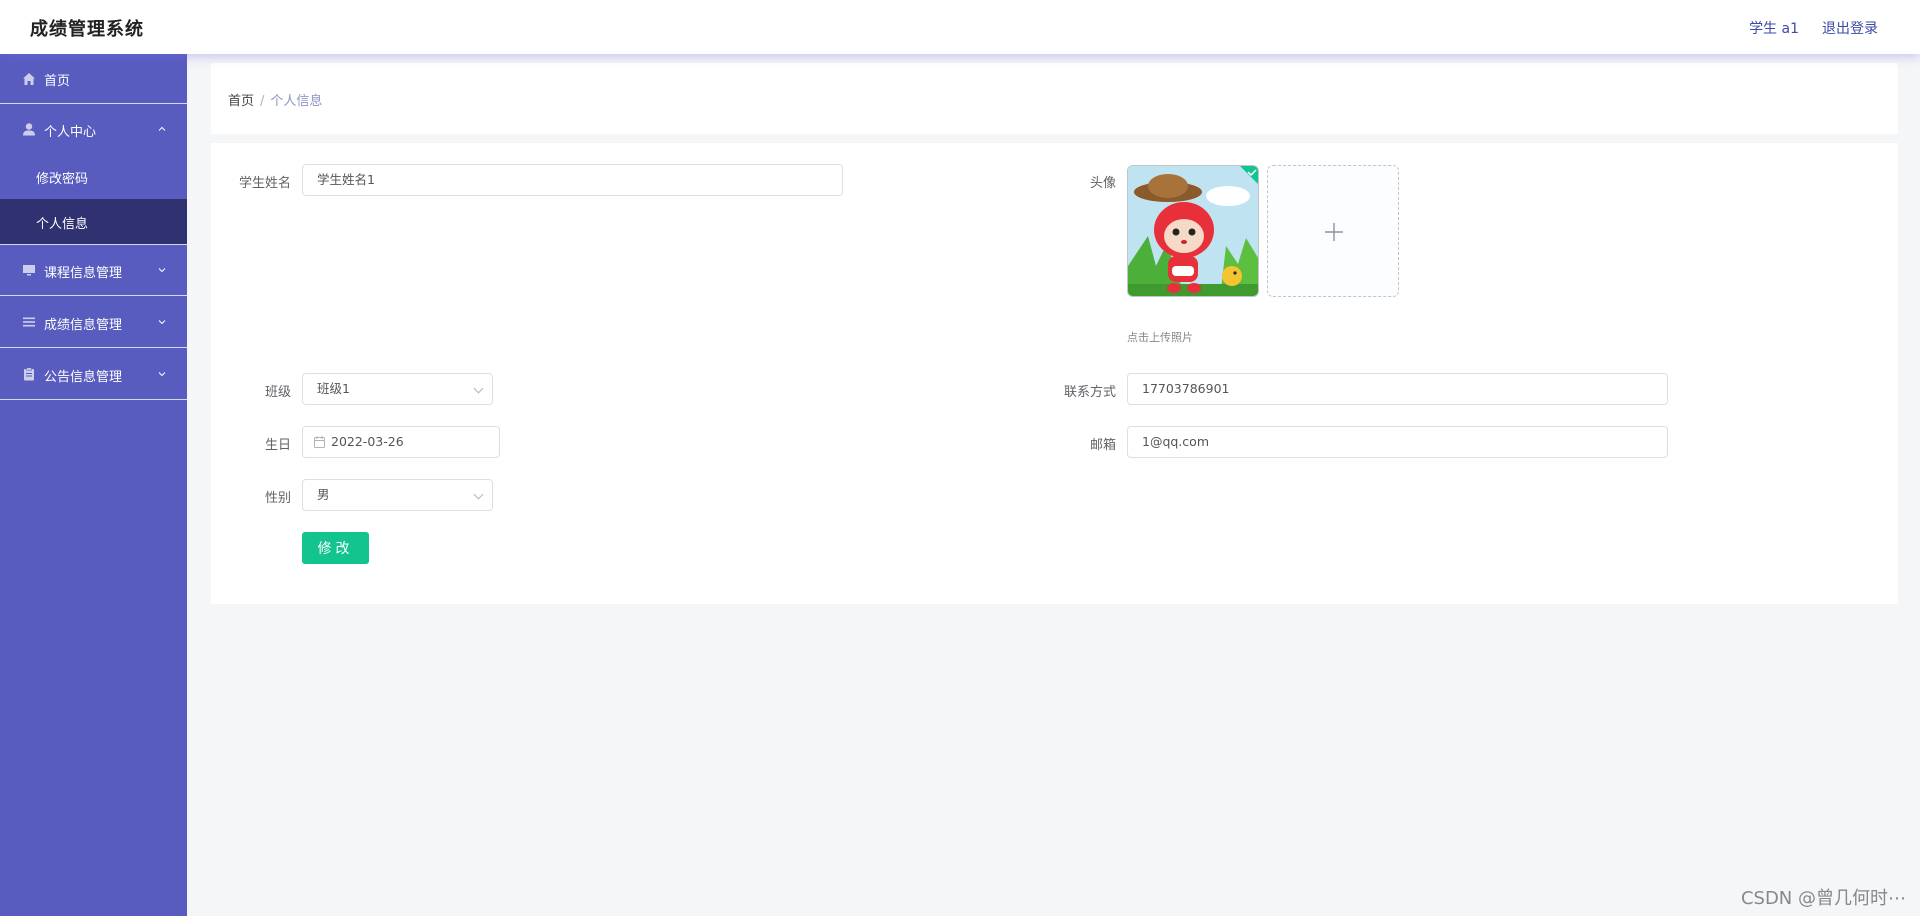  I want to click on student-name-label: 学生姓名, so click(264, 183).